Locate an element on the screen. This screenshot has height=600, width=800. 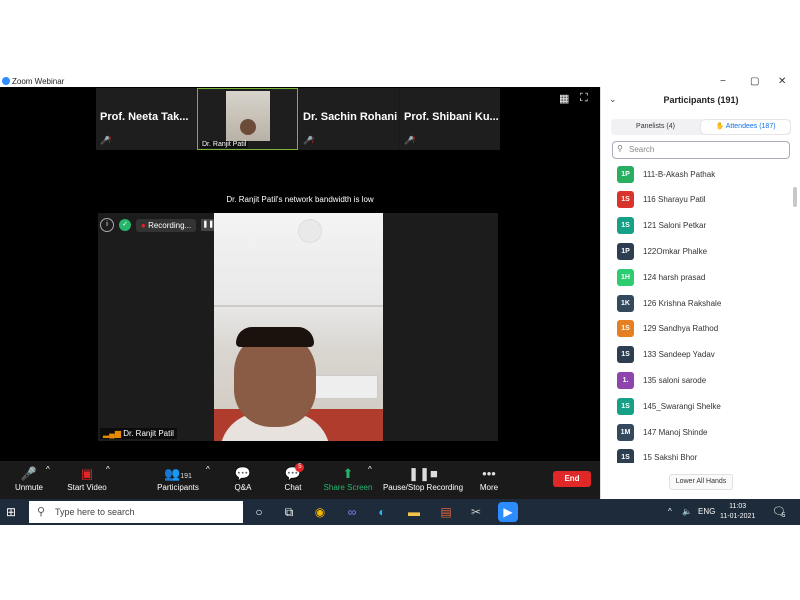
attendee-name: 15 Sakshi Bhor is located at coordinates (670, 458).